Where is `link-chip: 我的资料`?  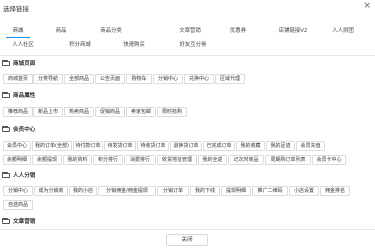 link-chip: 我的资料 is located at coordinates (77, 160).